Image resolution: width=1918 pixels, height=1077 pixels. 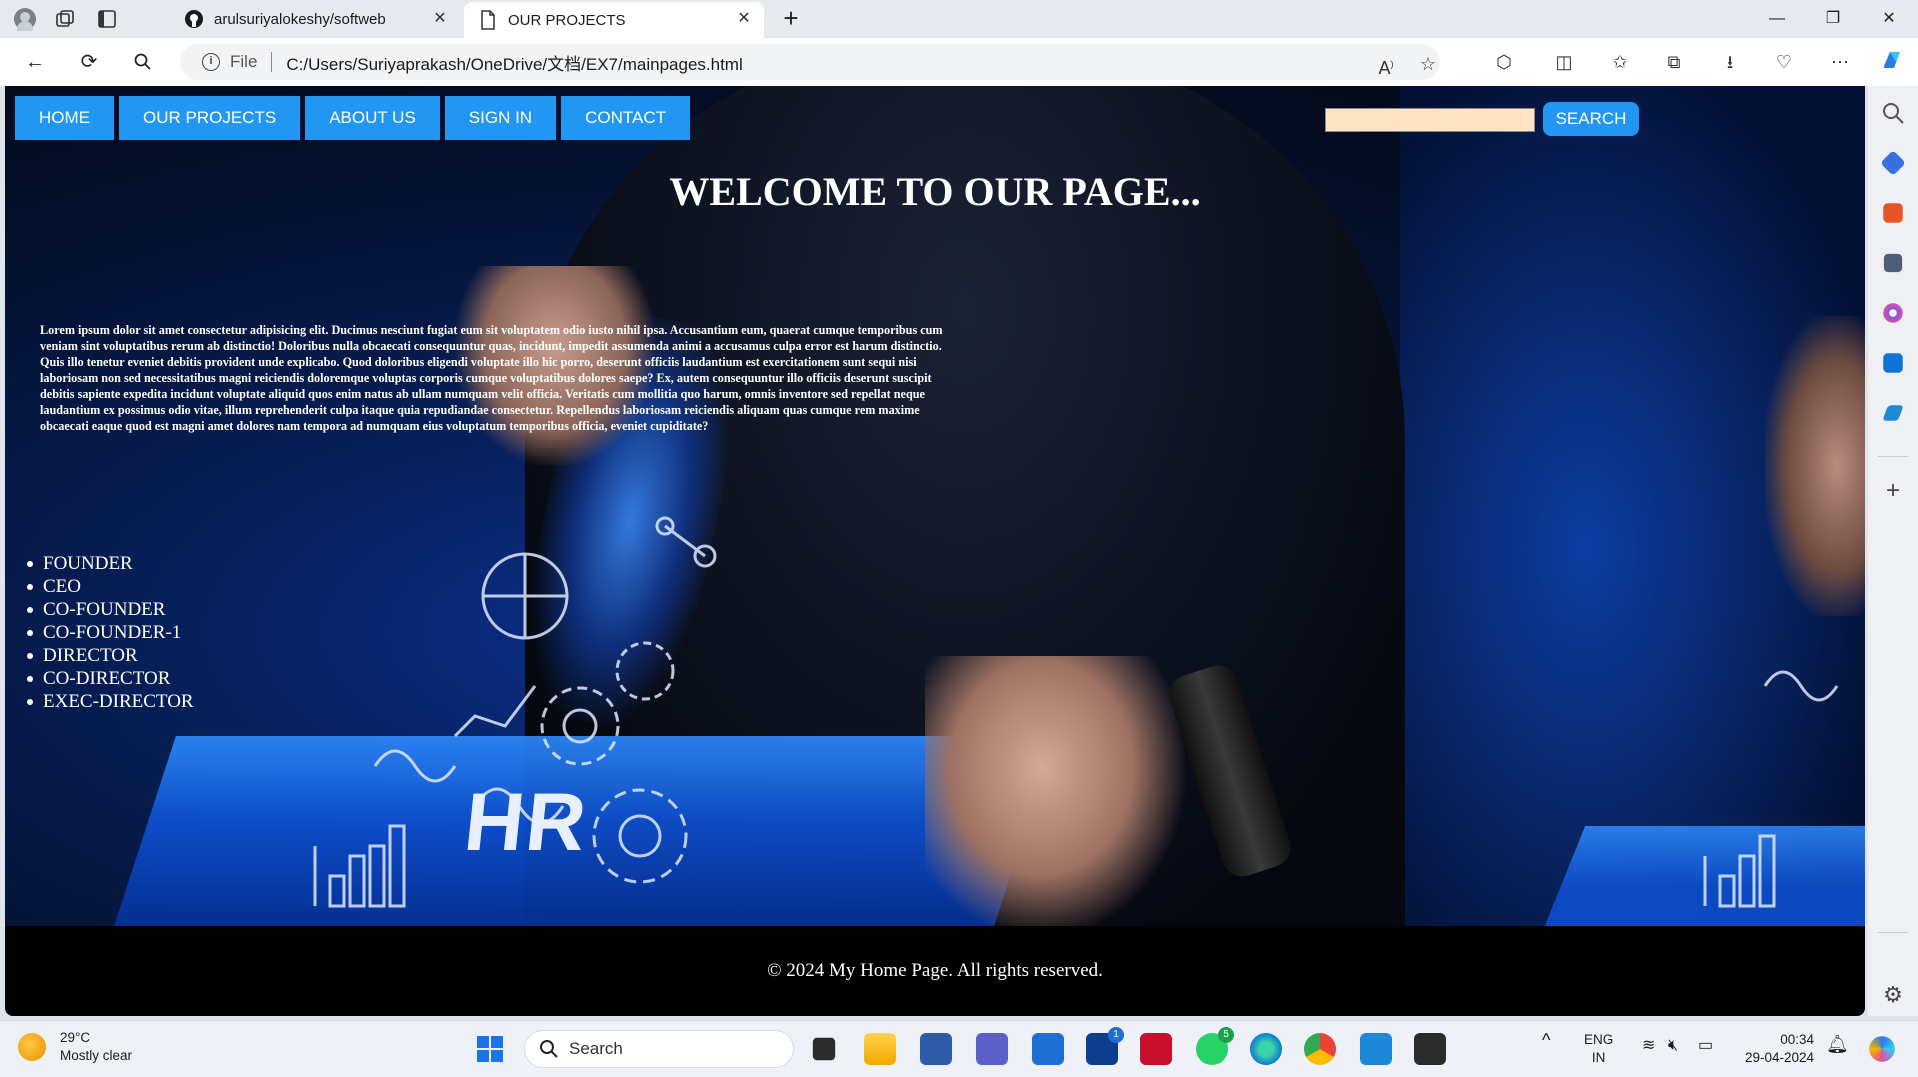 What do you see at coordinates (1893, 263) in the screenshot?
I see `games-icon` at bounding box center [1893, 263].